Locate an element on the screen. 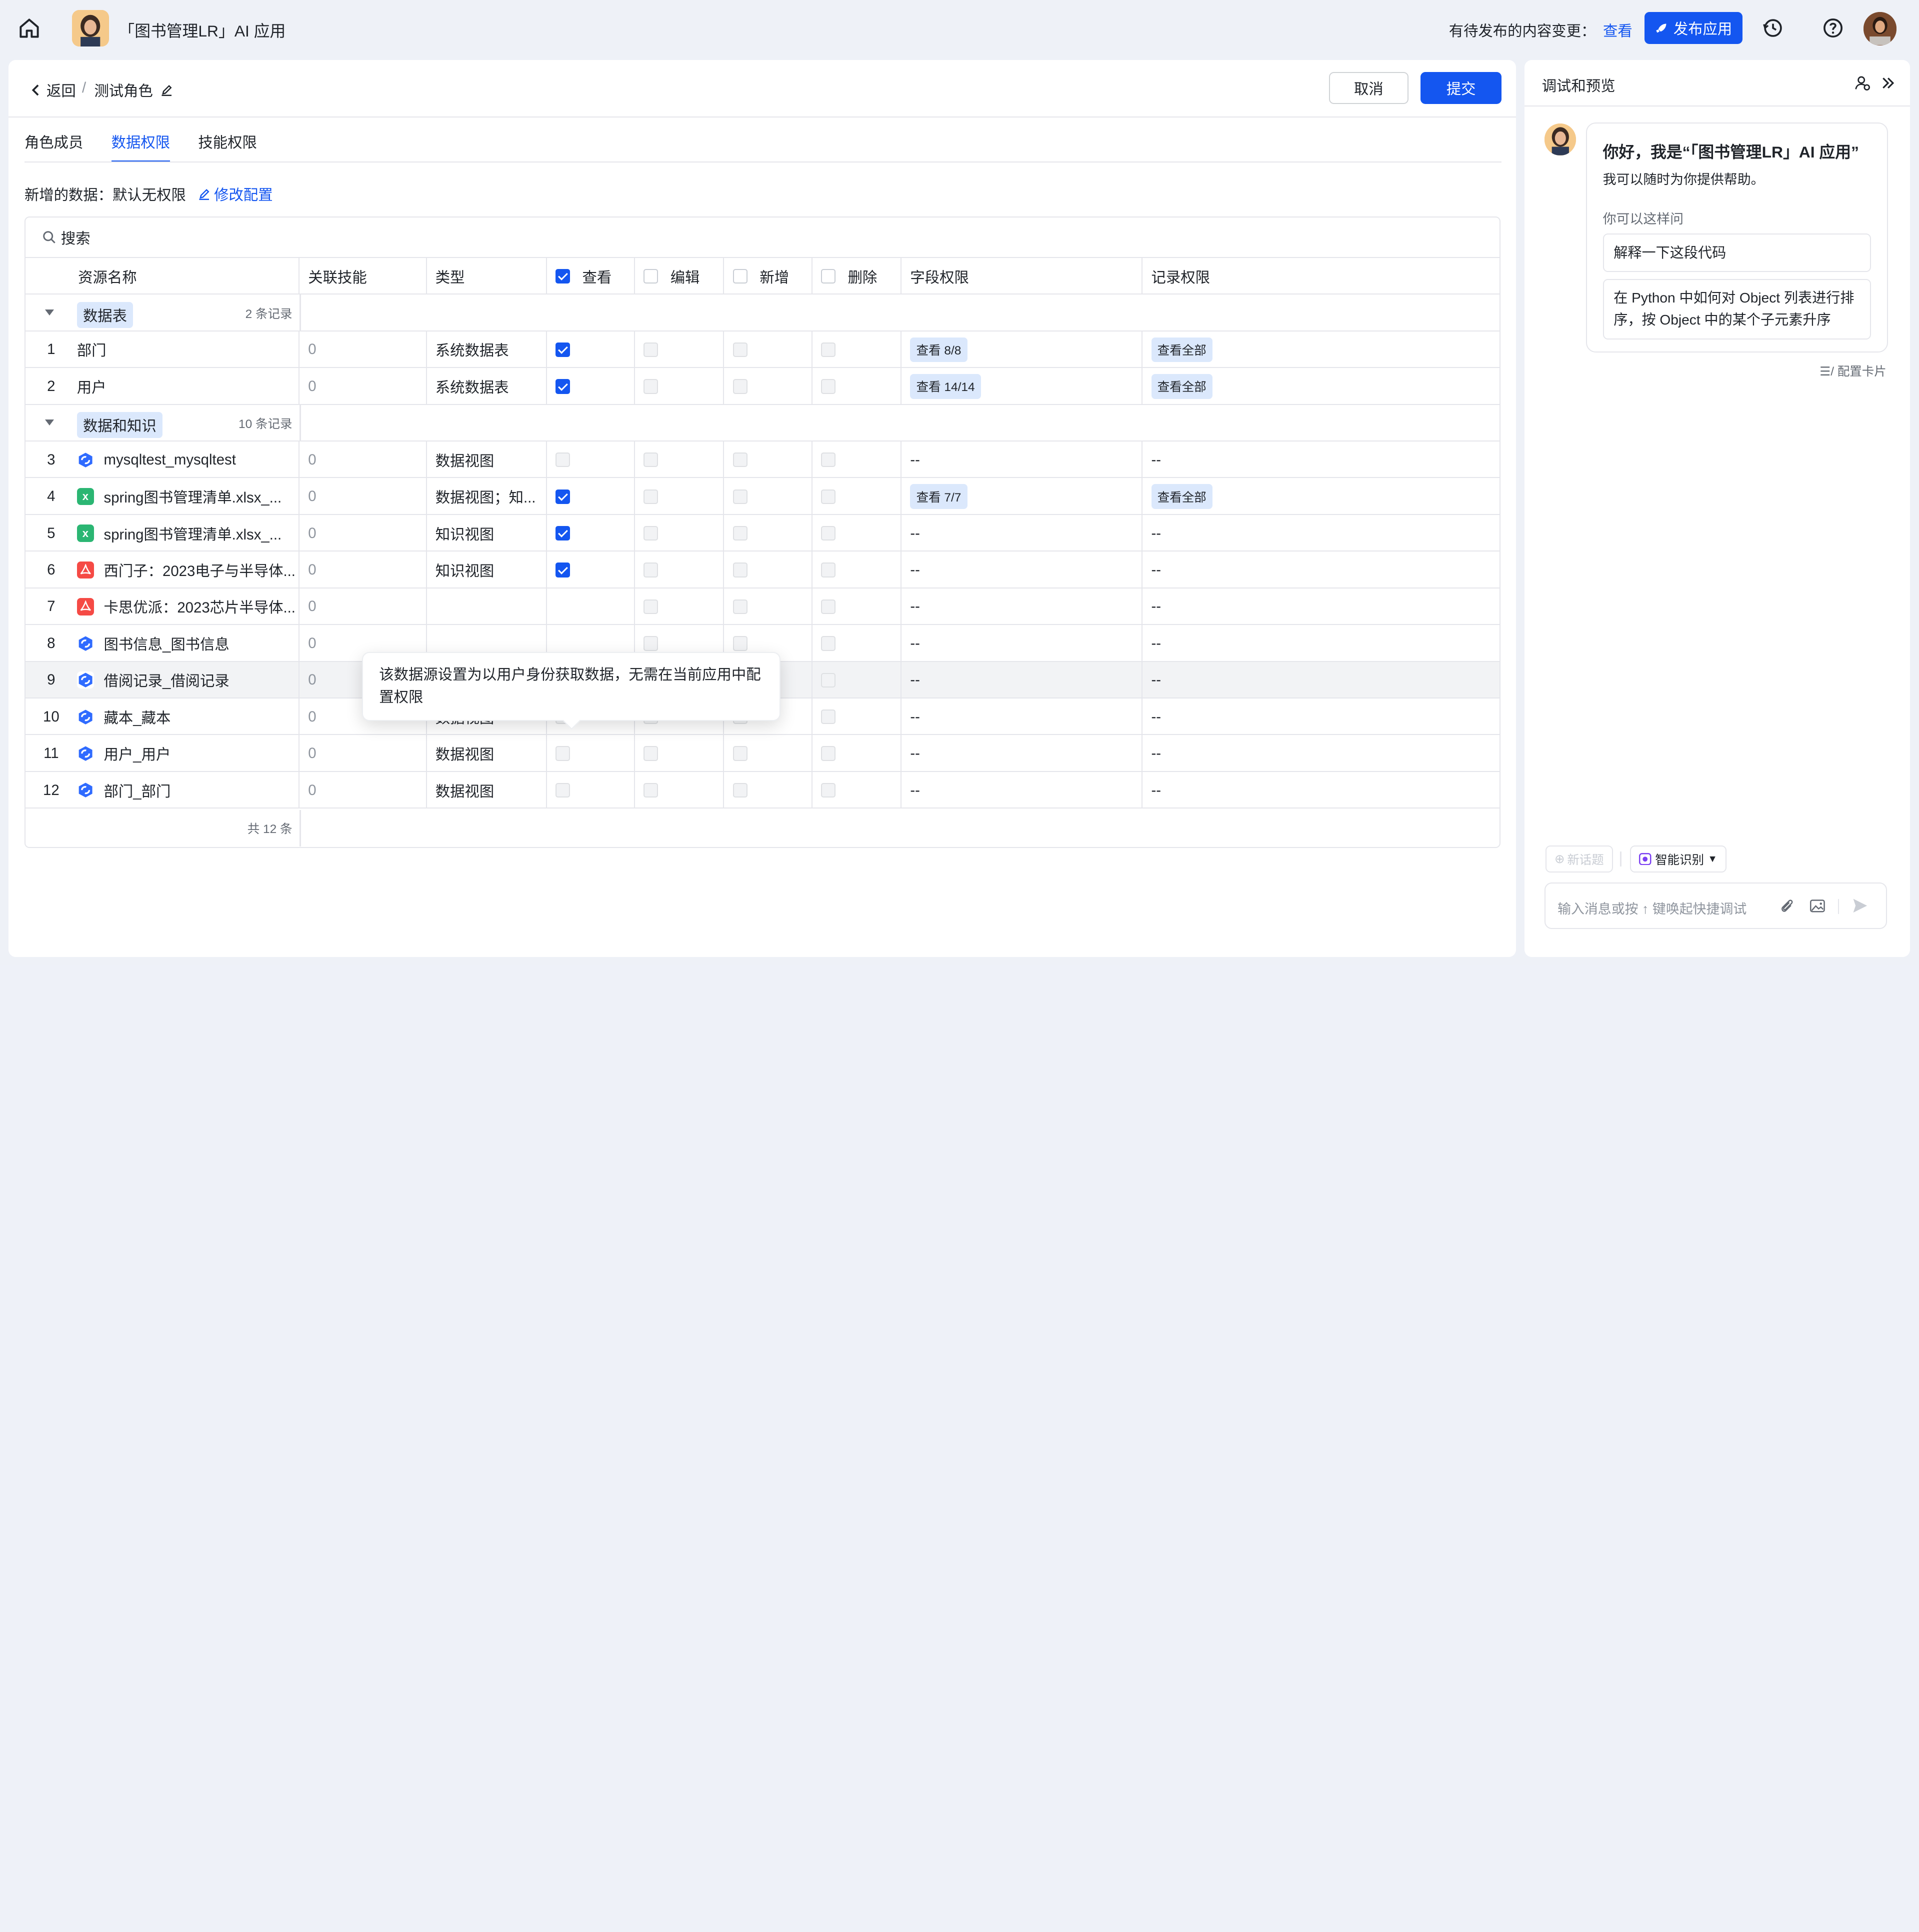 This screenshot has height=1932, width=1919. tab-data-permissions: 数据权限 is located at coordinates (140, 147).